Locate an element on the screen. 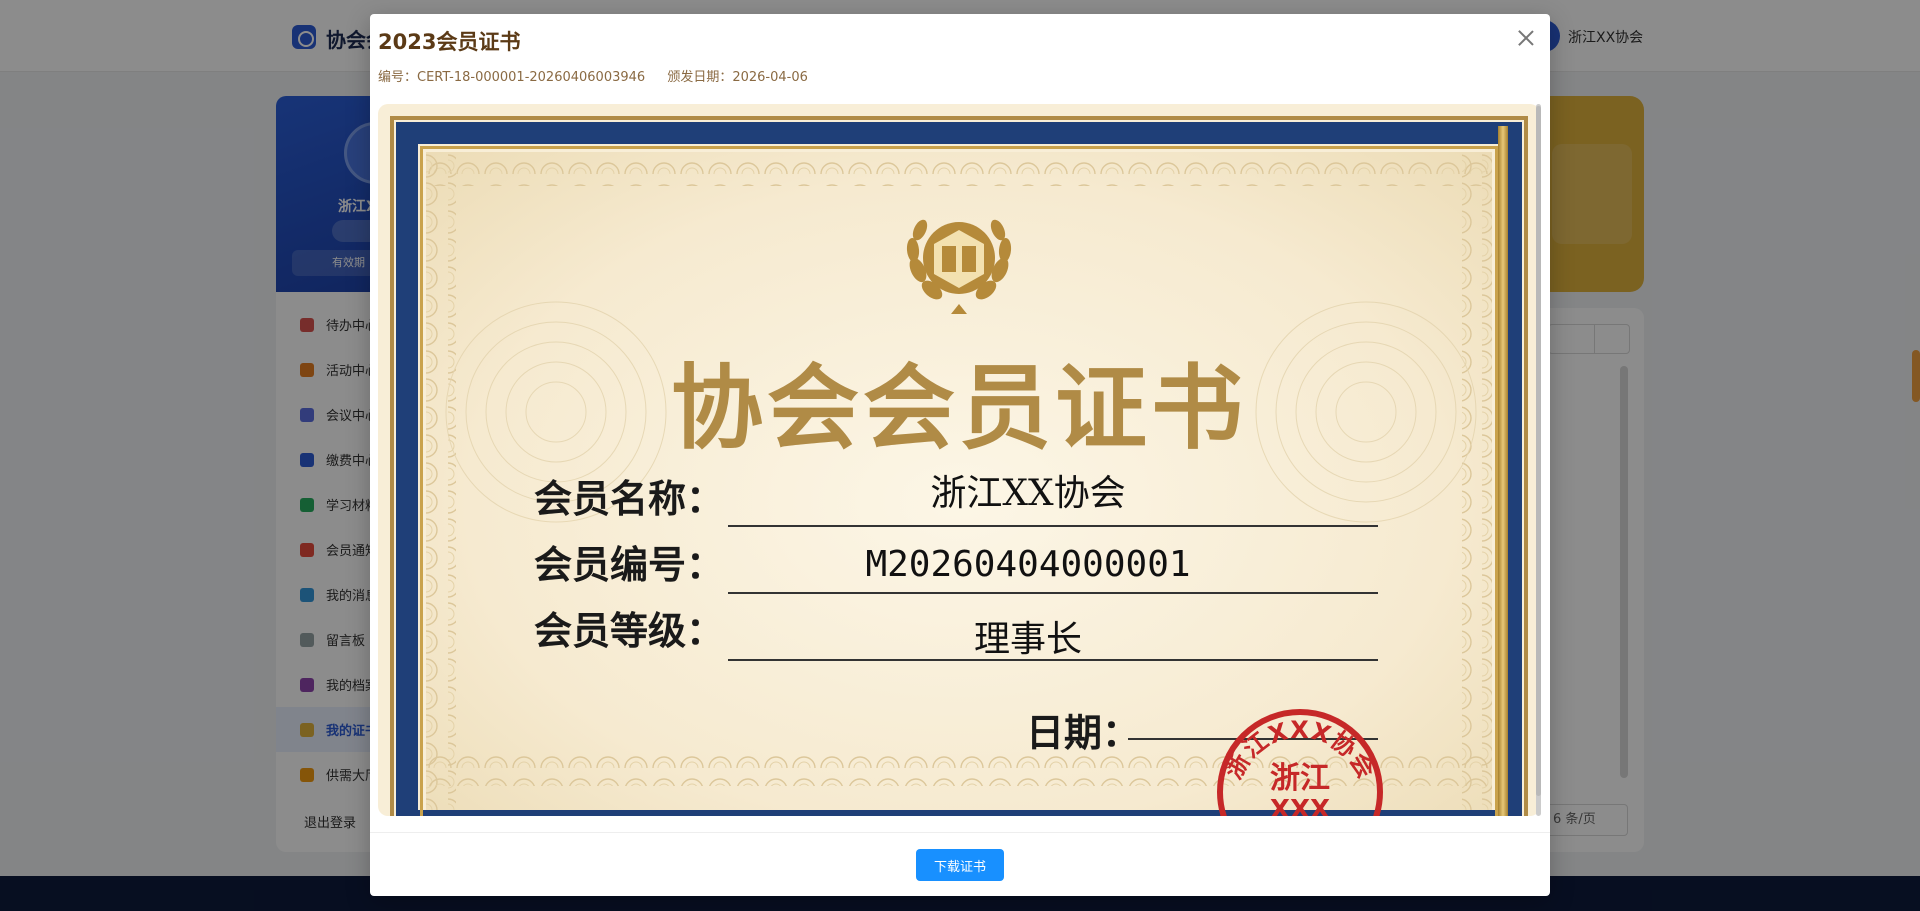 This screenshot has height=911, width=1920. member-number-line is located at coordinates (1053, 593).